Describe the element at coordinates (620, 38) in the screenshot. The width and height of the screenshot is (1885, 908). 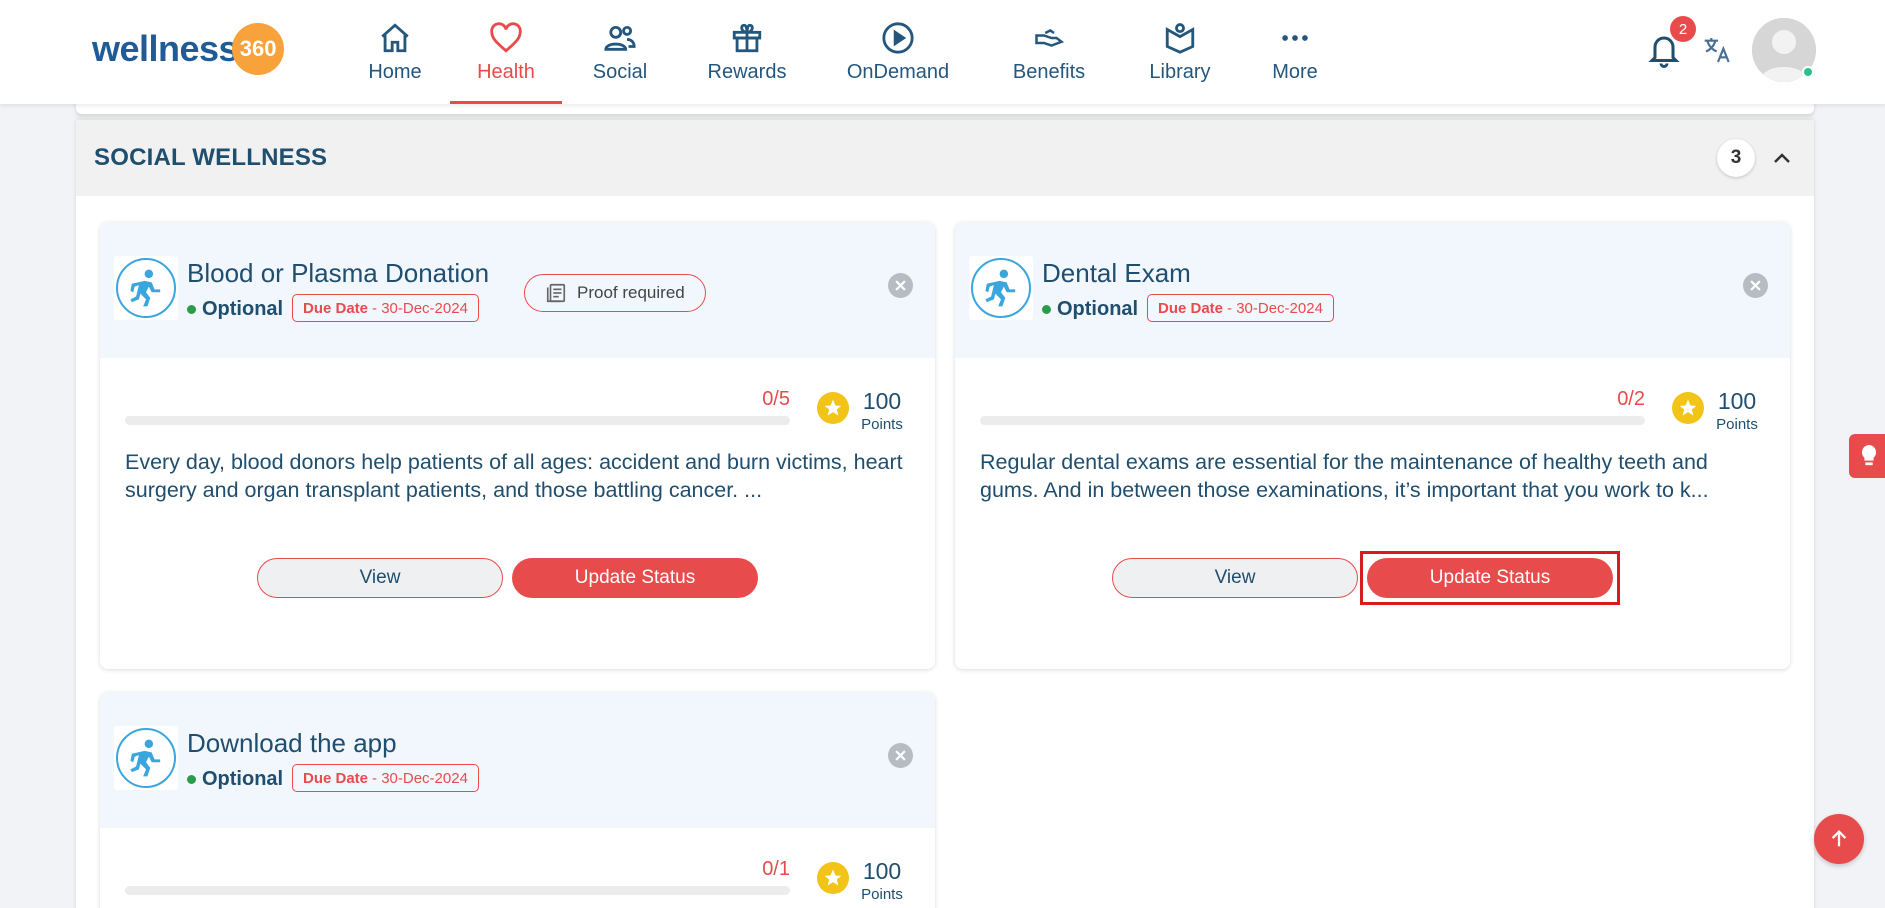
I see `people-icon` at that location.